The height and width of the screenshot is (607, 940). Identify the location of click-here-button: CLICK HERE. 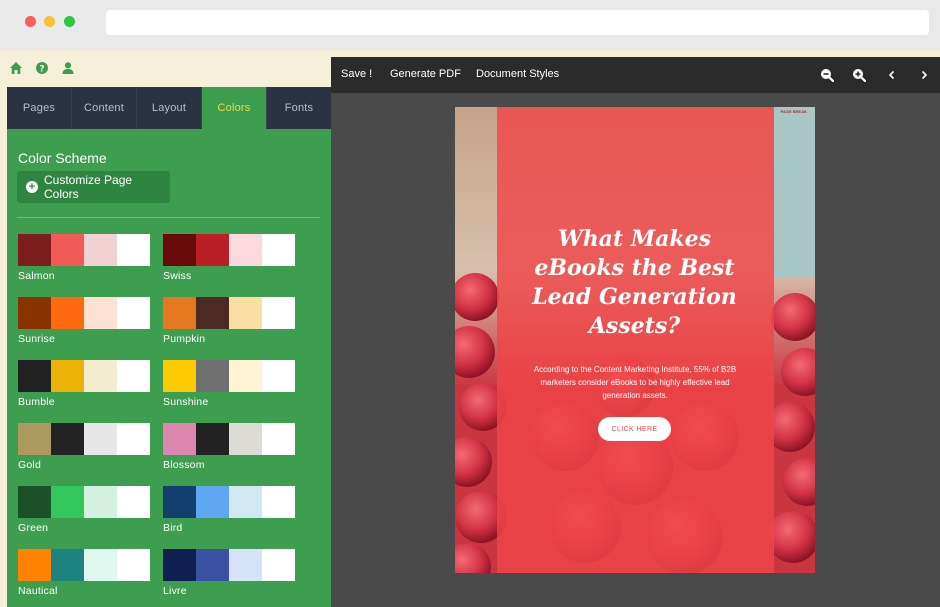
(634, 429).